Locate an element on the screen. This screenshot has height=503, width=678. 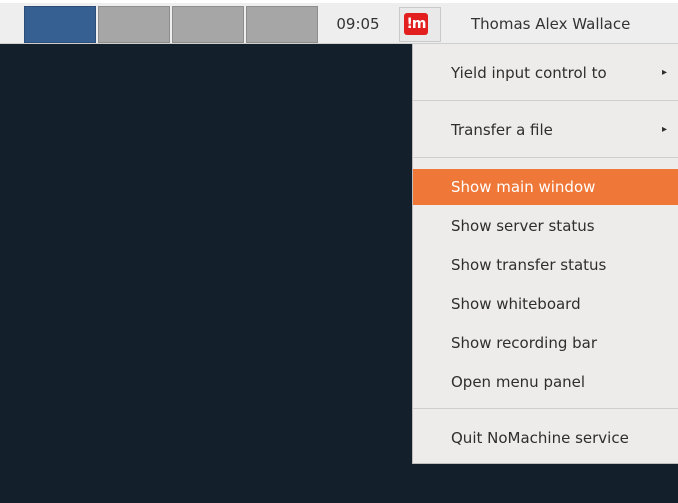
menu-item-show-whiteboard: Show whiteboard is located at coordinates (545, 304).